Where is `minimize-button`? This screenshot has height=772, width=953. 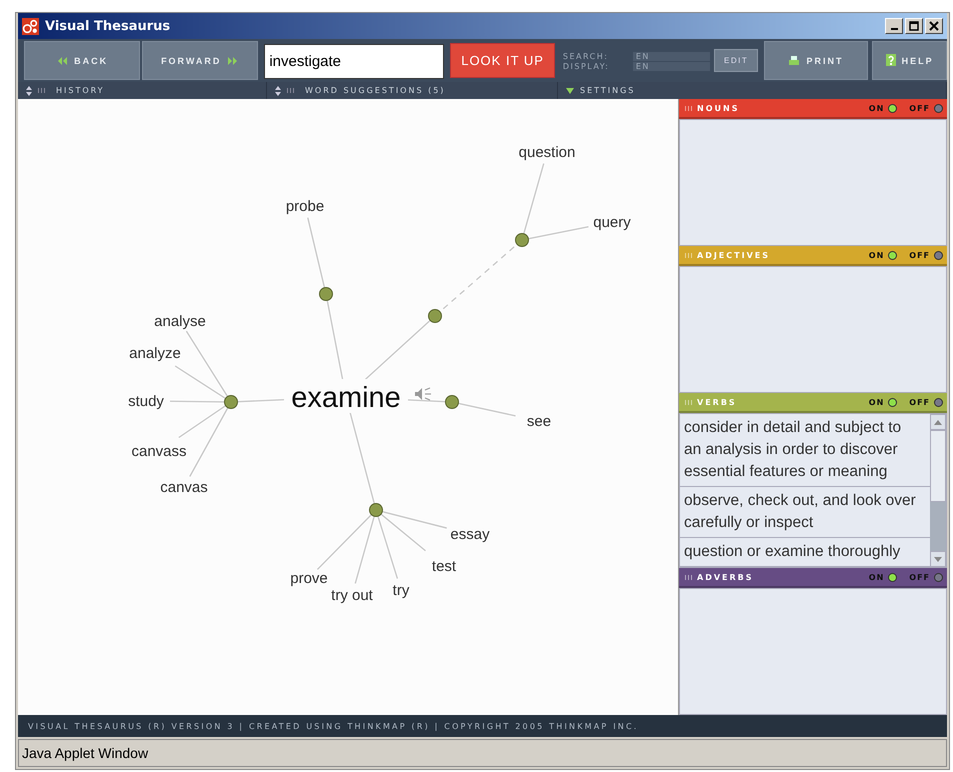
minimize-button is located at coordinates (894, 26).